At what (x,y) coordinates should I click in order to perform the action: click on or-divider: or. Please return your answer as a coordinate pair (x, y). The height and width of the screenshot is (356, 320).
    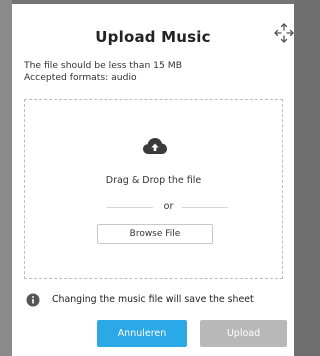
    Looking at the image, I should click on (153, 207).